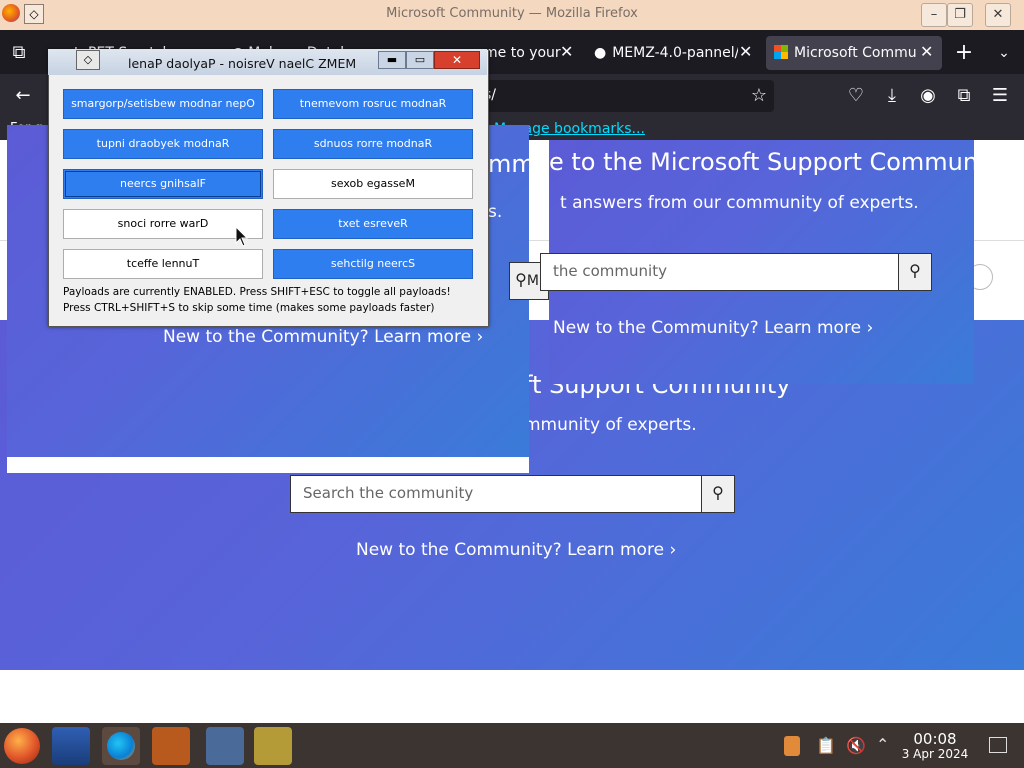  I want to click on show-desktop-icon, so click(998, 745).